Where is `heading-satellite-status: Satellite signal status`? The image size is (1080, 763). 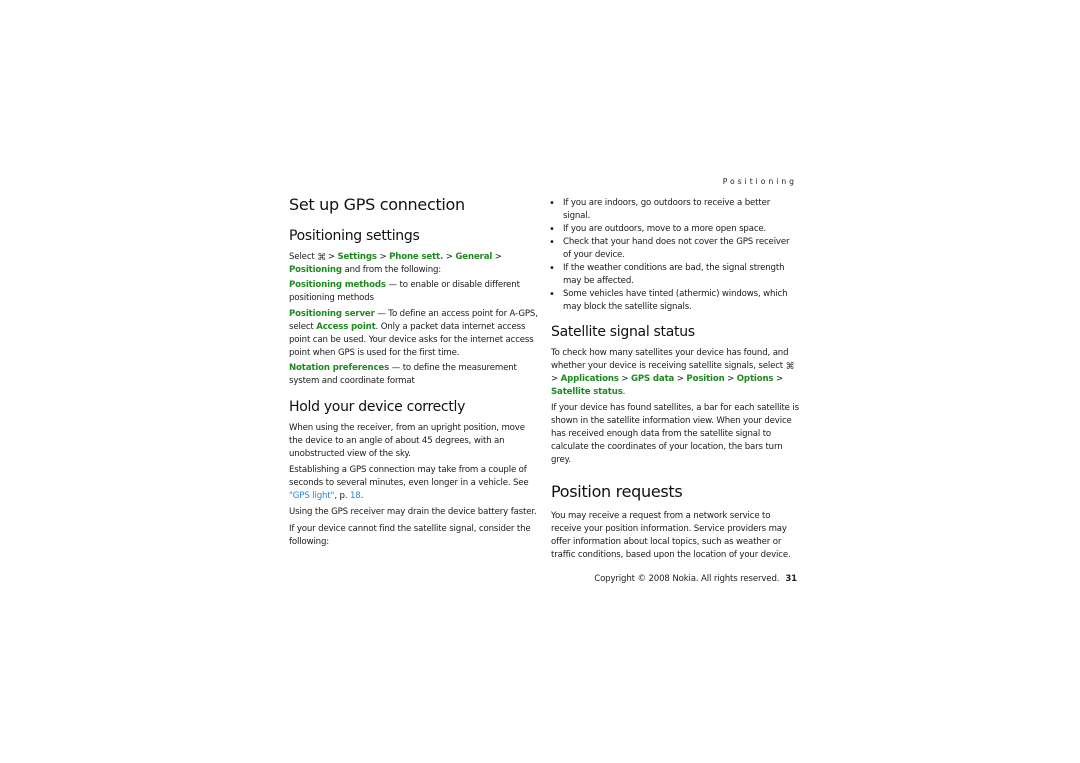
heading-satellite-status: Satellite signal status is located at coordinates (623, 332).